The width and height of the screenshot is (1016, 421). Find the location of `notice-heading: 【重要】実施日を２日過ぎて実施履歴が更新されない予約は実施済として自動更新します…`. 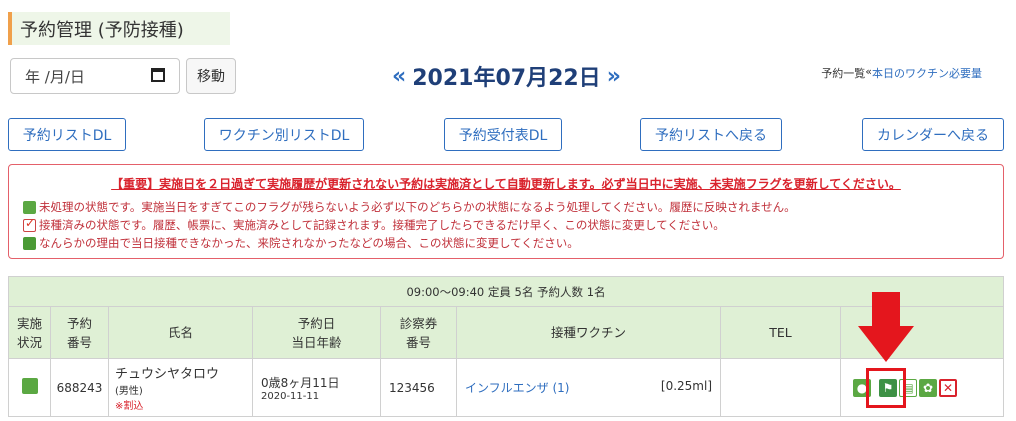

notice-heading: 【重要】実施日を２日過ぎて実施履歴が更新されない予約は実施済として自動更新します… is located at coordinates (506, 184).